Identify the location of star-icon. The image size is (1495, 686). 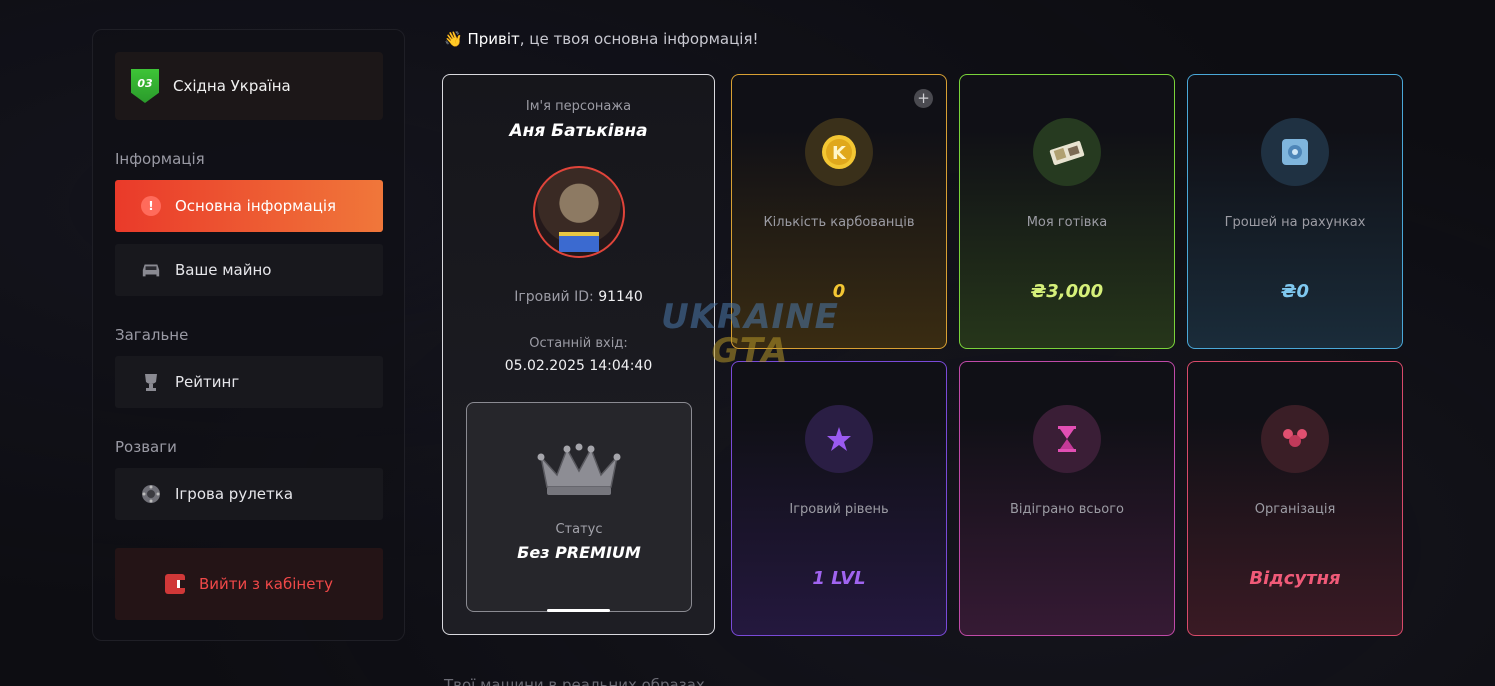
(839, 439).